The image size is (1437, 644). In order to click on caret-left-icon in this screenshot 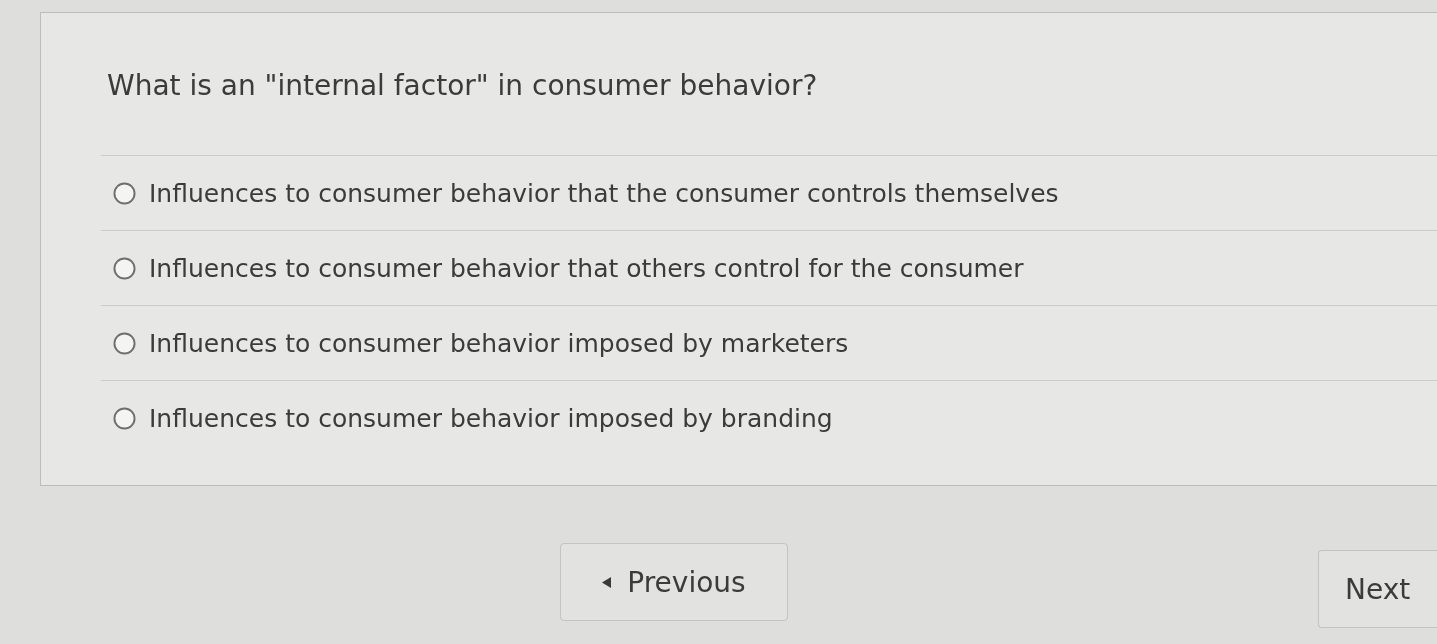, I will do `click(607, 582)`.